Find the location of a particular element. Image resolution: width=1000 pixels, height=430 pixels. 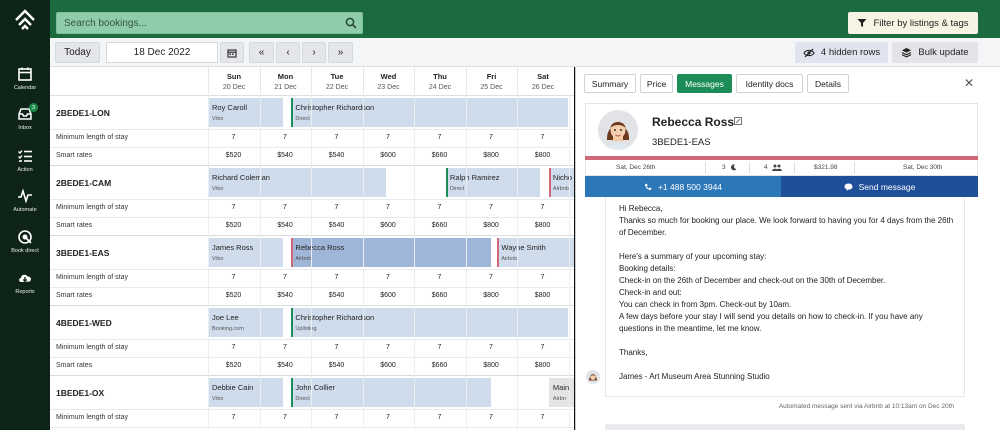

date-picker-button is located at coordinates (232, 52).